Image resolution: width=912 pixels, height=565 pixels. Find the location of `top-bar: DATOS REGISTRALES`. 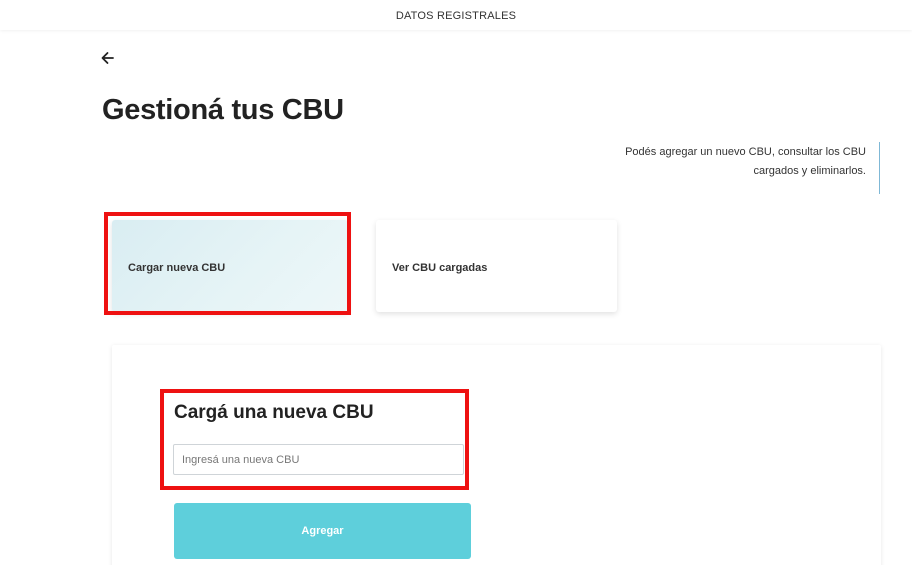

top-bar: DATOS REGISTRALES is located at coordinates (456, 15).